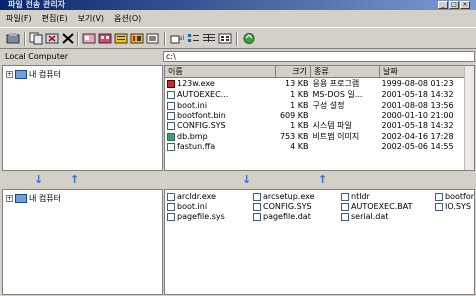  What do you see at coordinates (220, 84) in the screenshot?
I see `file-name-cell: 123w.exe` at bounding box center [220, 84].